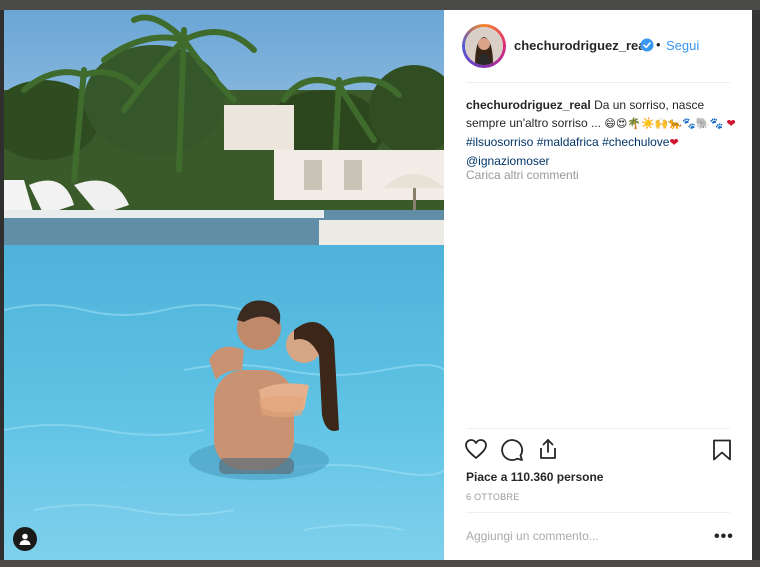 The height and width of the screenshot is (567, 760). What do you see at coordinates (476, 451) in the screenshot?
I see `heart-icon` at bounding box center [476, 451].